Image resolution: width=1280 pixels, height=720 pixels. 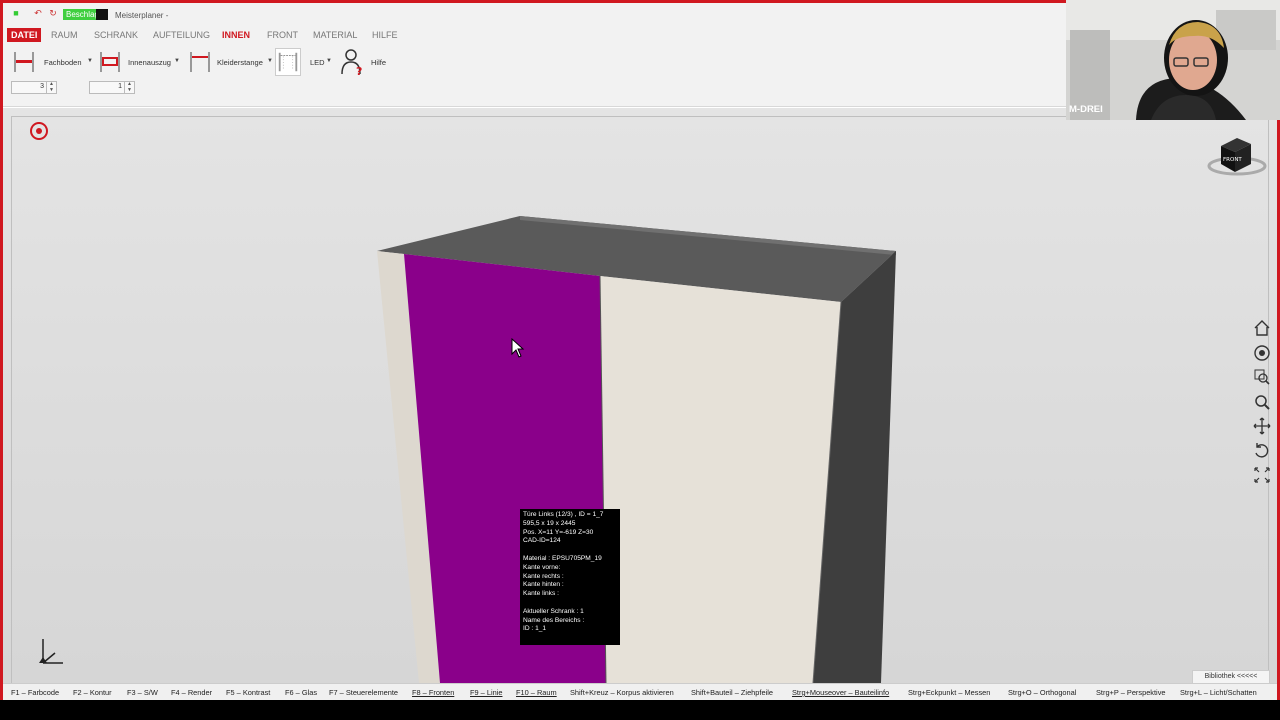 What do you see at coordinates (102, 14) in the screenshot?
I see `title-badge-swatch` at bounding box center [102, 14].